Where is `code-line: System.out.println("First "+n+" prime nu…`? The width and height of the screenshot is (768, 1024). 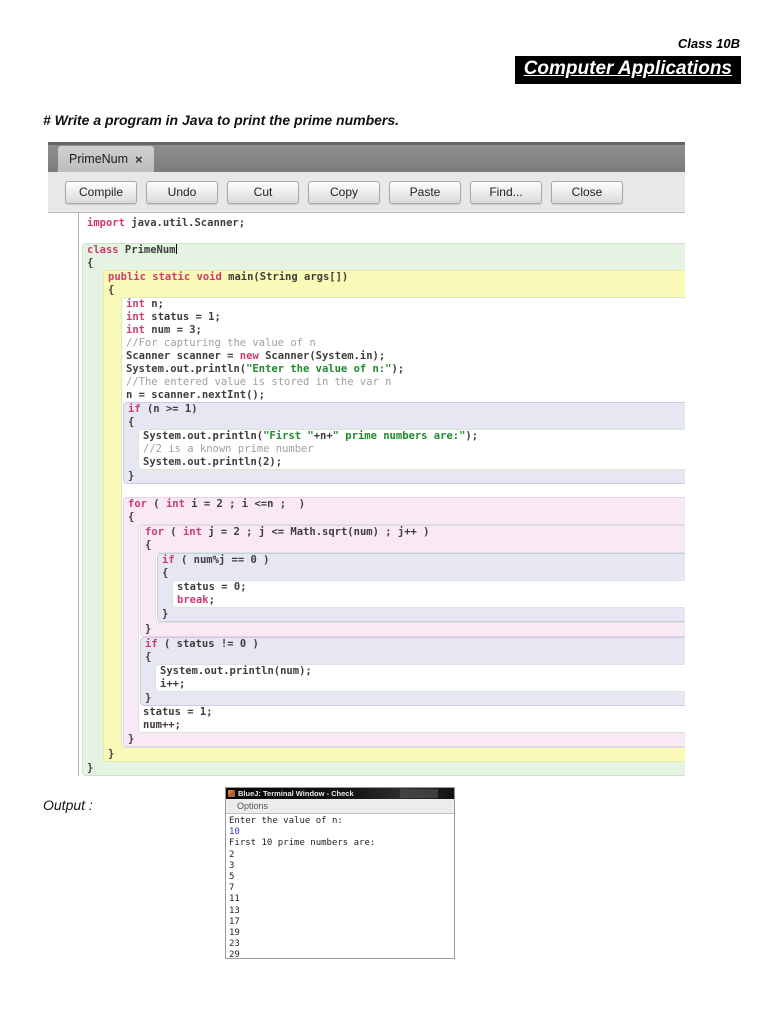
code-line: System.out.println("First "+n+" prime nu… is located at coordinates (311, 436).